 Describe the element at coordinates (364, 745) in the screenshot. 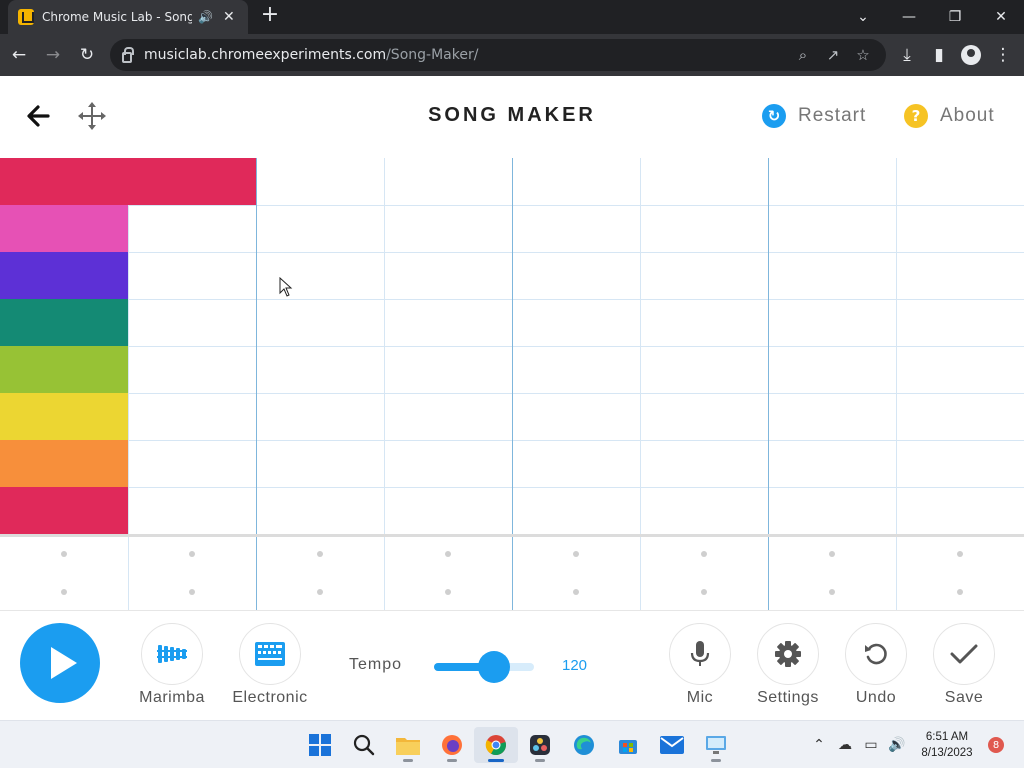

I see `search-icon` at that location.